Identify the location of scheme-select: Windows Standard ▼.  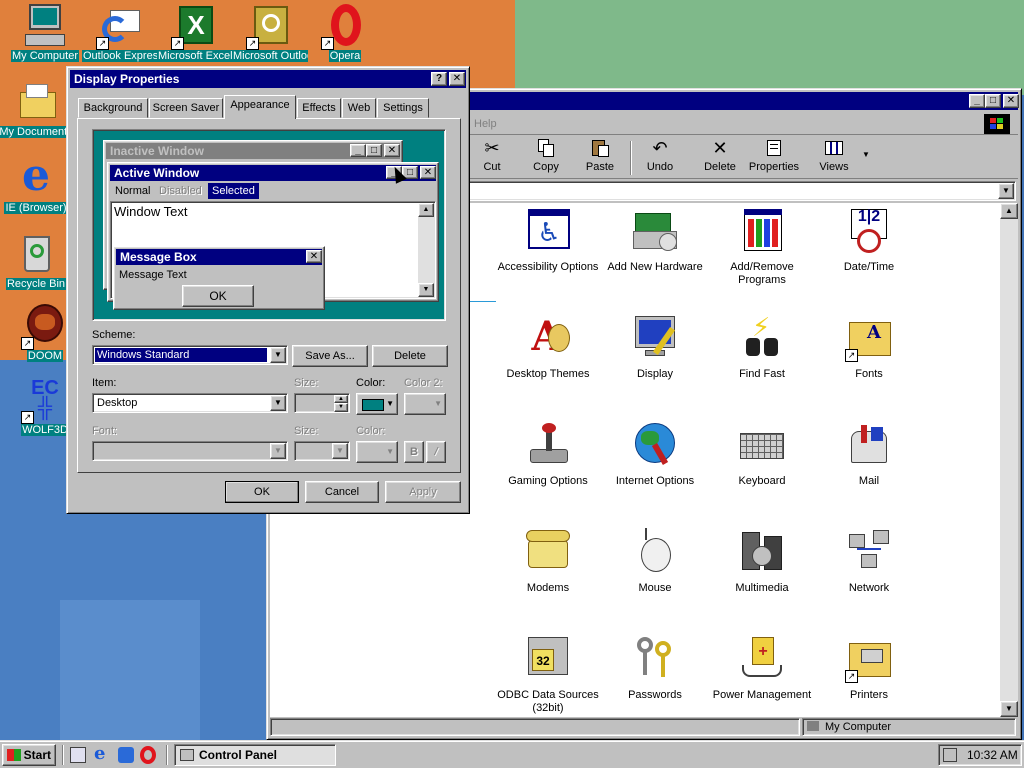
(190, 355).